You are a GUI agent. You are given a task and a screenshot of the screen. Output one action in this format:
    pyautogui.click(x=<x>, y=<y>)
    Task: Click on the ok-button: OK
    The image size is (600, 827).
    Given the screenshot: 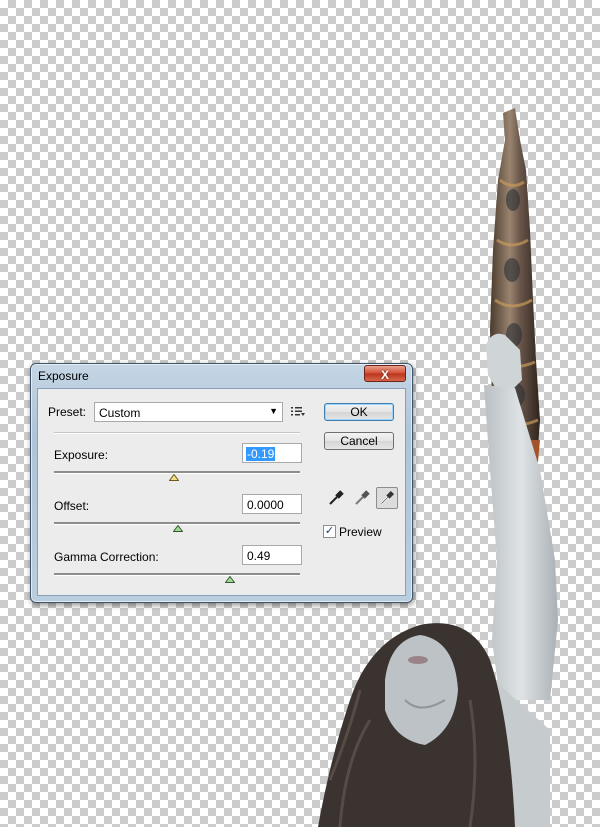 What is the action you would take?
    pyautogui.click(x=359, y=412)
    